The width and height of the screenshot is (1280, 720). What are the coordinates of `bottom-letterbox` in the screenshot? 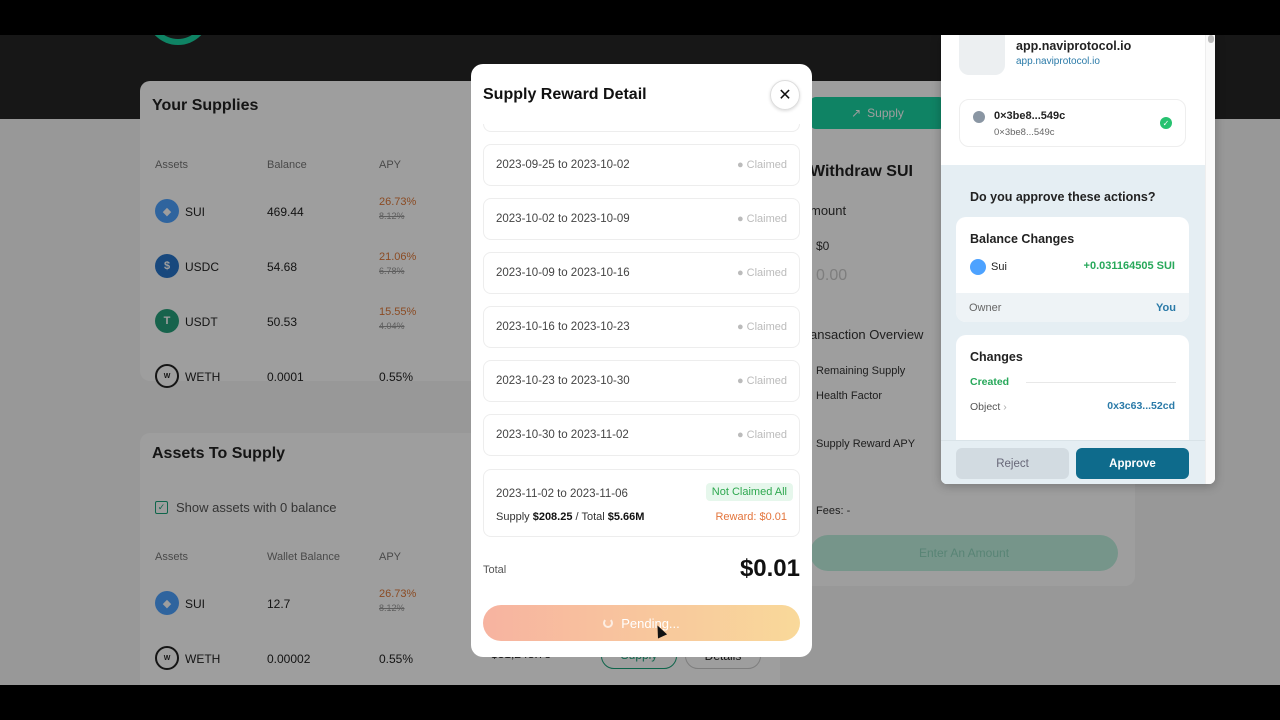 It's located at (640, 702).